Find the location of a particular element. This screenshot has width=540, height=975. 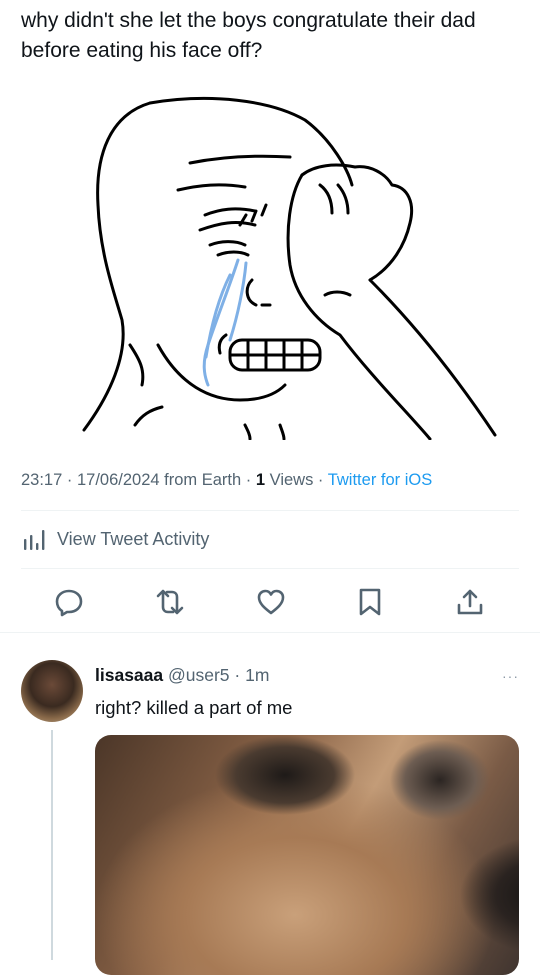

heart-icon is located at coordinates (271, 602).